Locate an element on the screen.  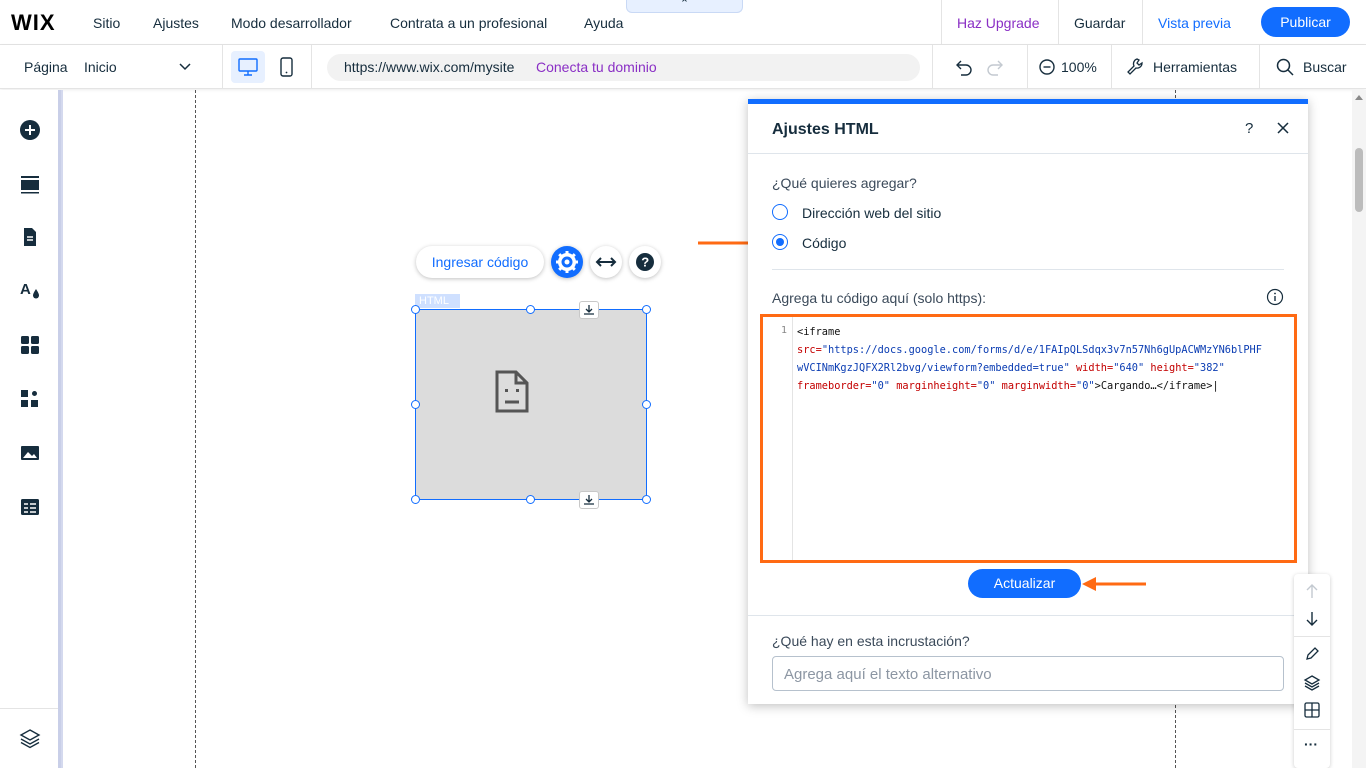
resize-handle-br is located at coordinates (646, 499).